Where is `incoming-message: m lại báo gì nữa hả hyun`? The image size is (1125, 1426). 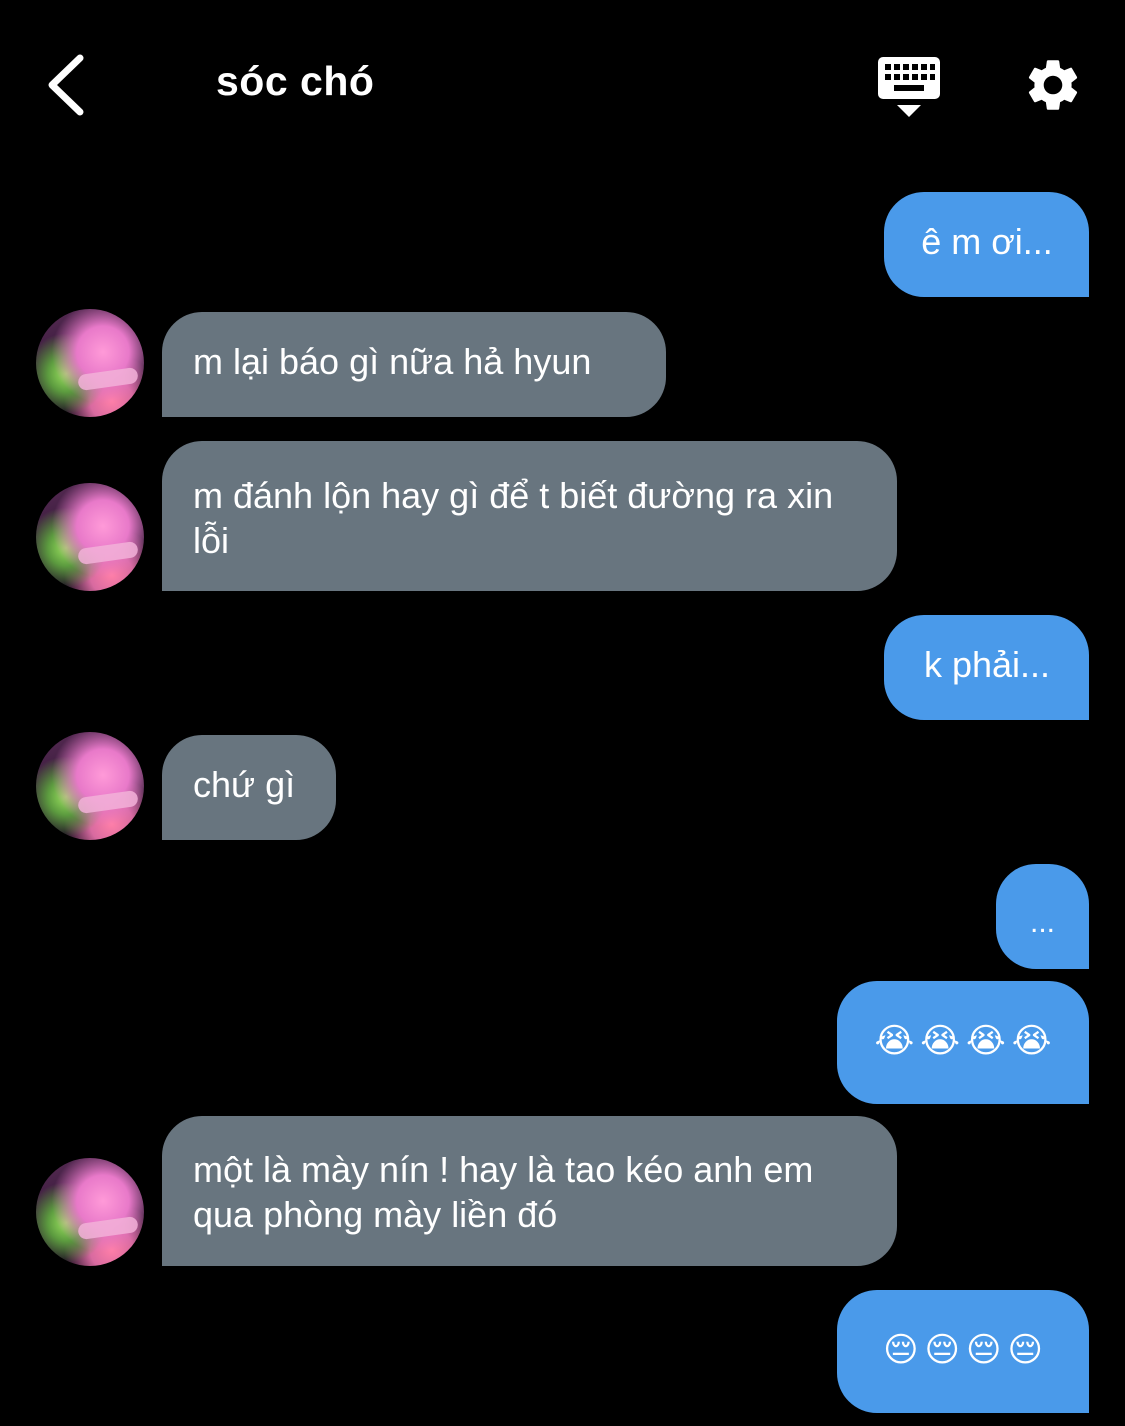
incoming-message: m lại báo gì nữa hả hyun is located at coordinates (414, 364).